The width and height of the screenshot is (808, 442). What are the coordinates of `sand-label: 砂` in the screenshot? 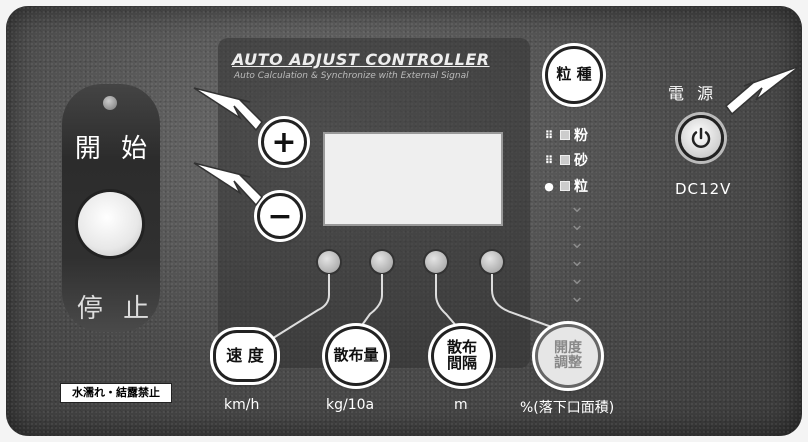 It's located at (581, 161).